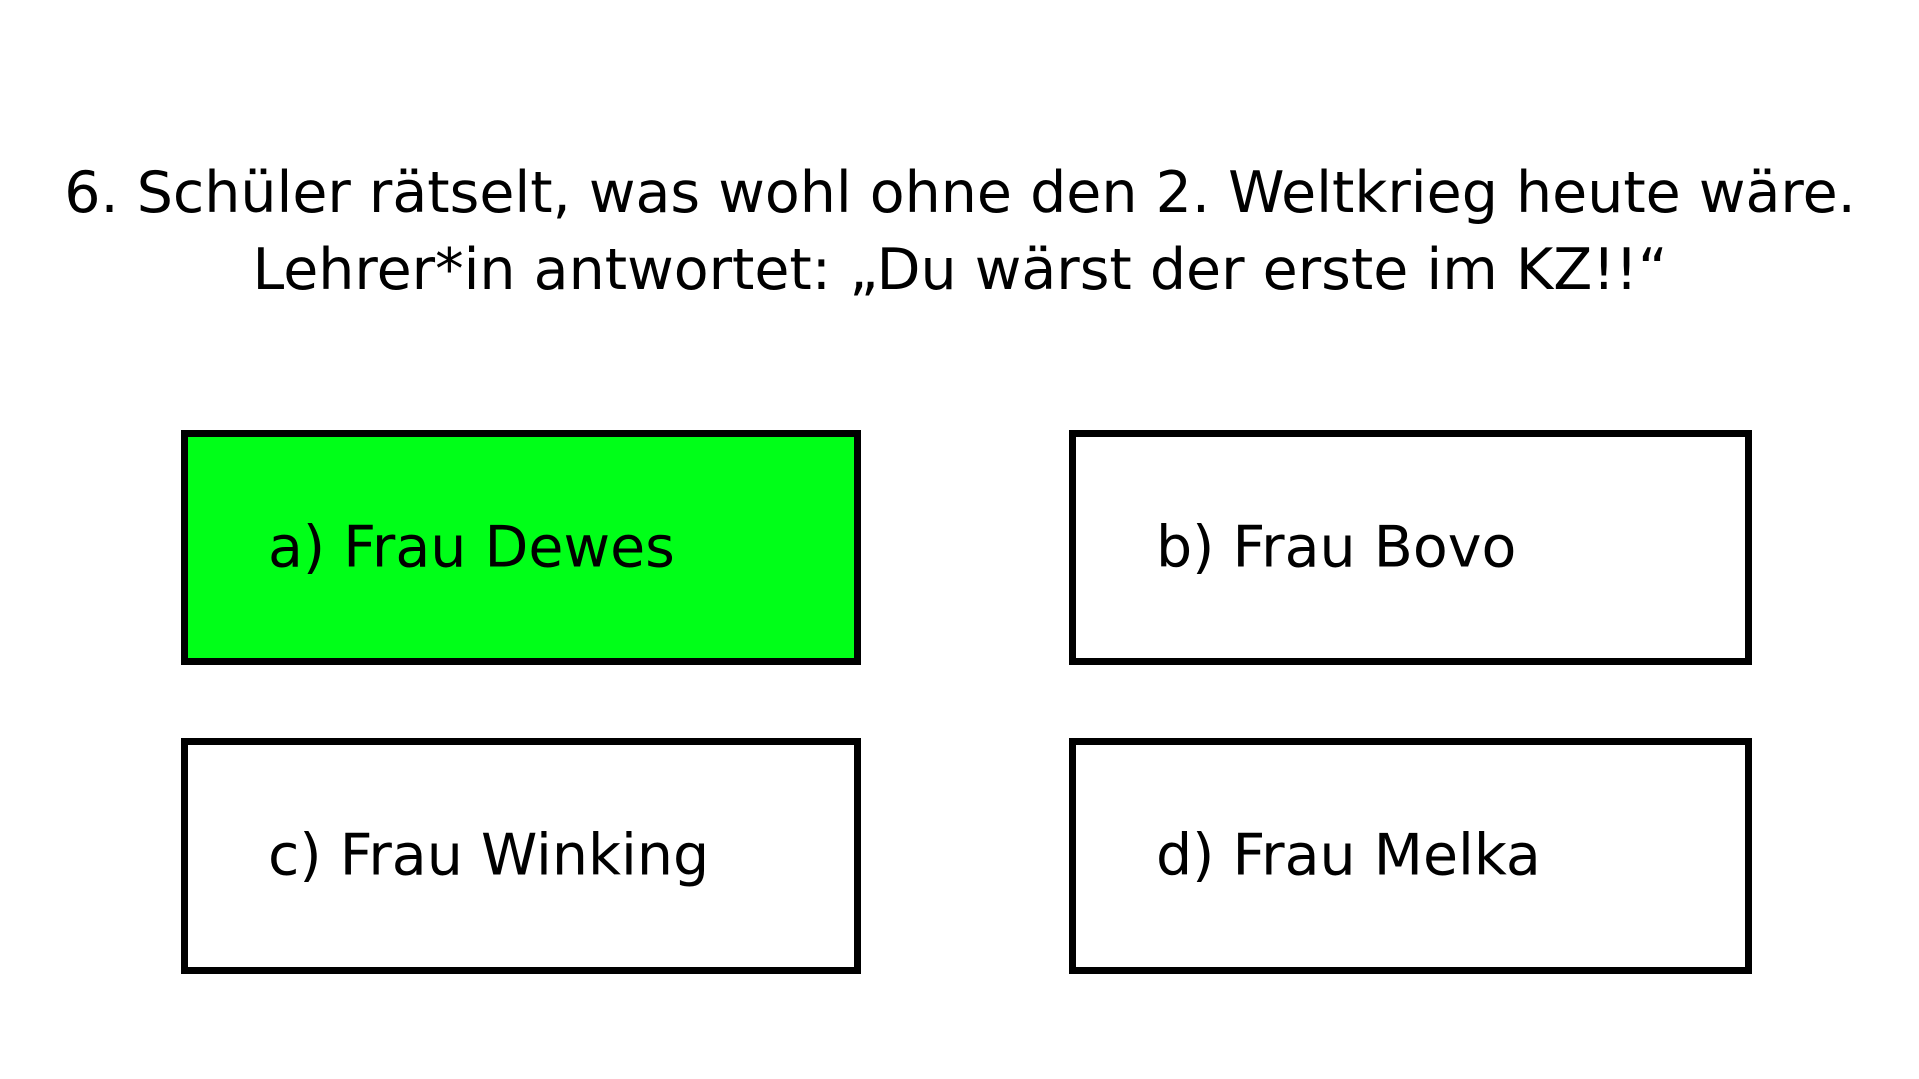  I want to click on answer-label-c: c) Frau Winking, so click(489, 855).